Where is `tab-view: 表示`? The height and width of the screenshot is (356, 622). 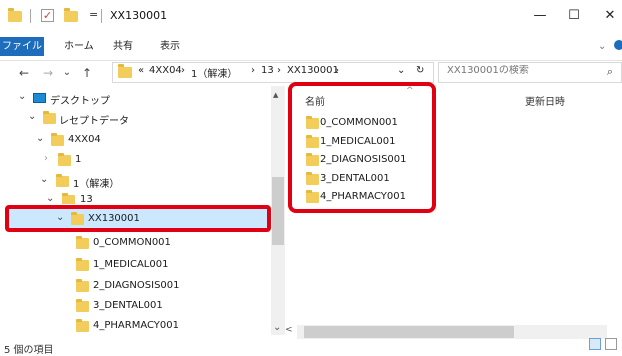 tab-view: 表示 is located at coordinates (170, 46).